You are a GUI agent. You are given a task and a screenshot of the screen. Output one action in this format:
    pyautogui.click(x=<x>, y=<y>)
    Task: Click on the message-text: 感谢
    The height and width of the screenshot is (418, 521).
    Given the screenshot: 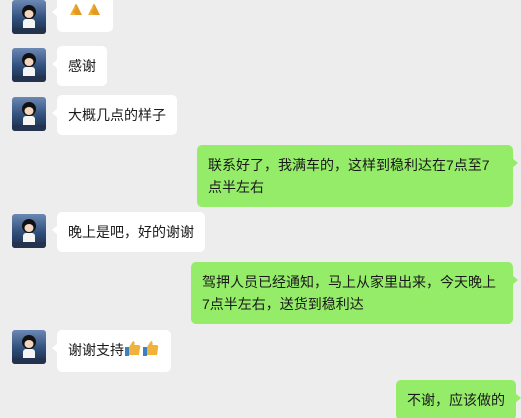 What is the action you would take?
    pyautogui.click(x=82, y=66)
    